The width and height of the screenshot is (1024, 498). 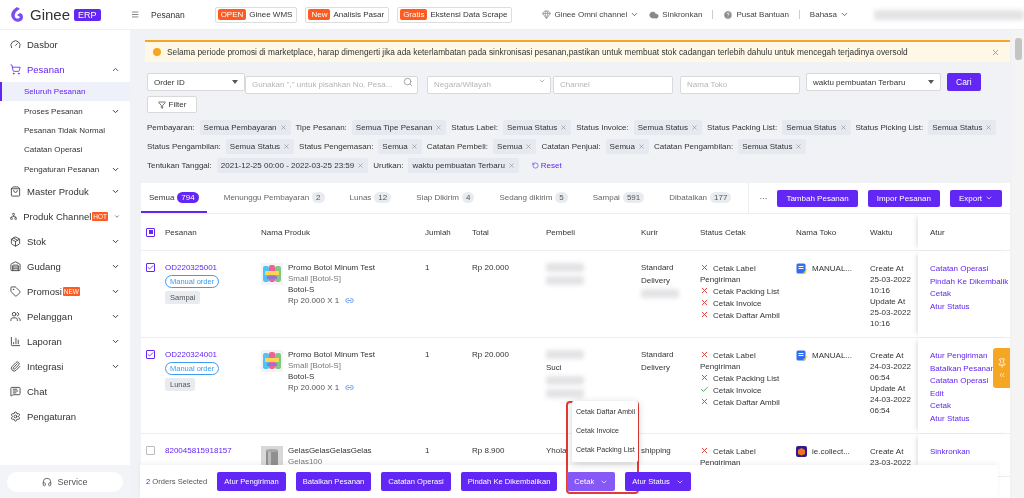 What do you see at coordinates (976, 198) in the screenshot?
I see `toolbar-button: Export` at bounding box center [976, 198].